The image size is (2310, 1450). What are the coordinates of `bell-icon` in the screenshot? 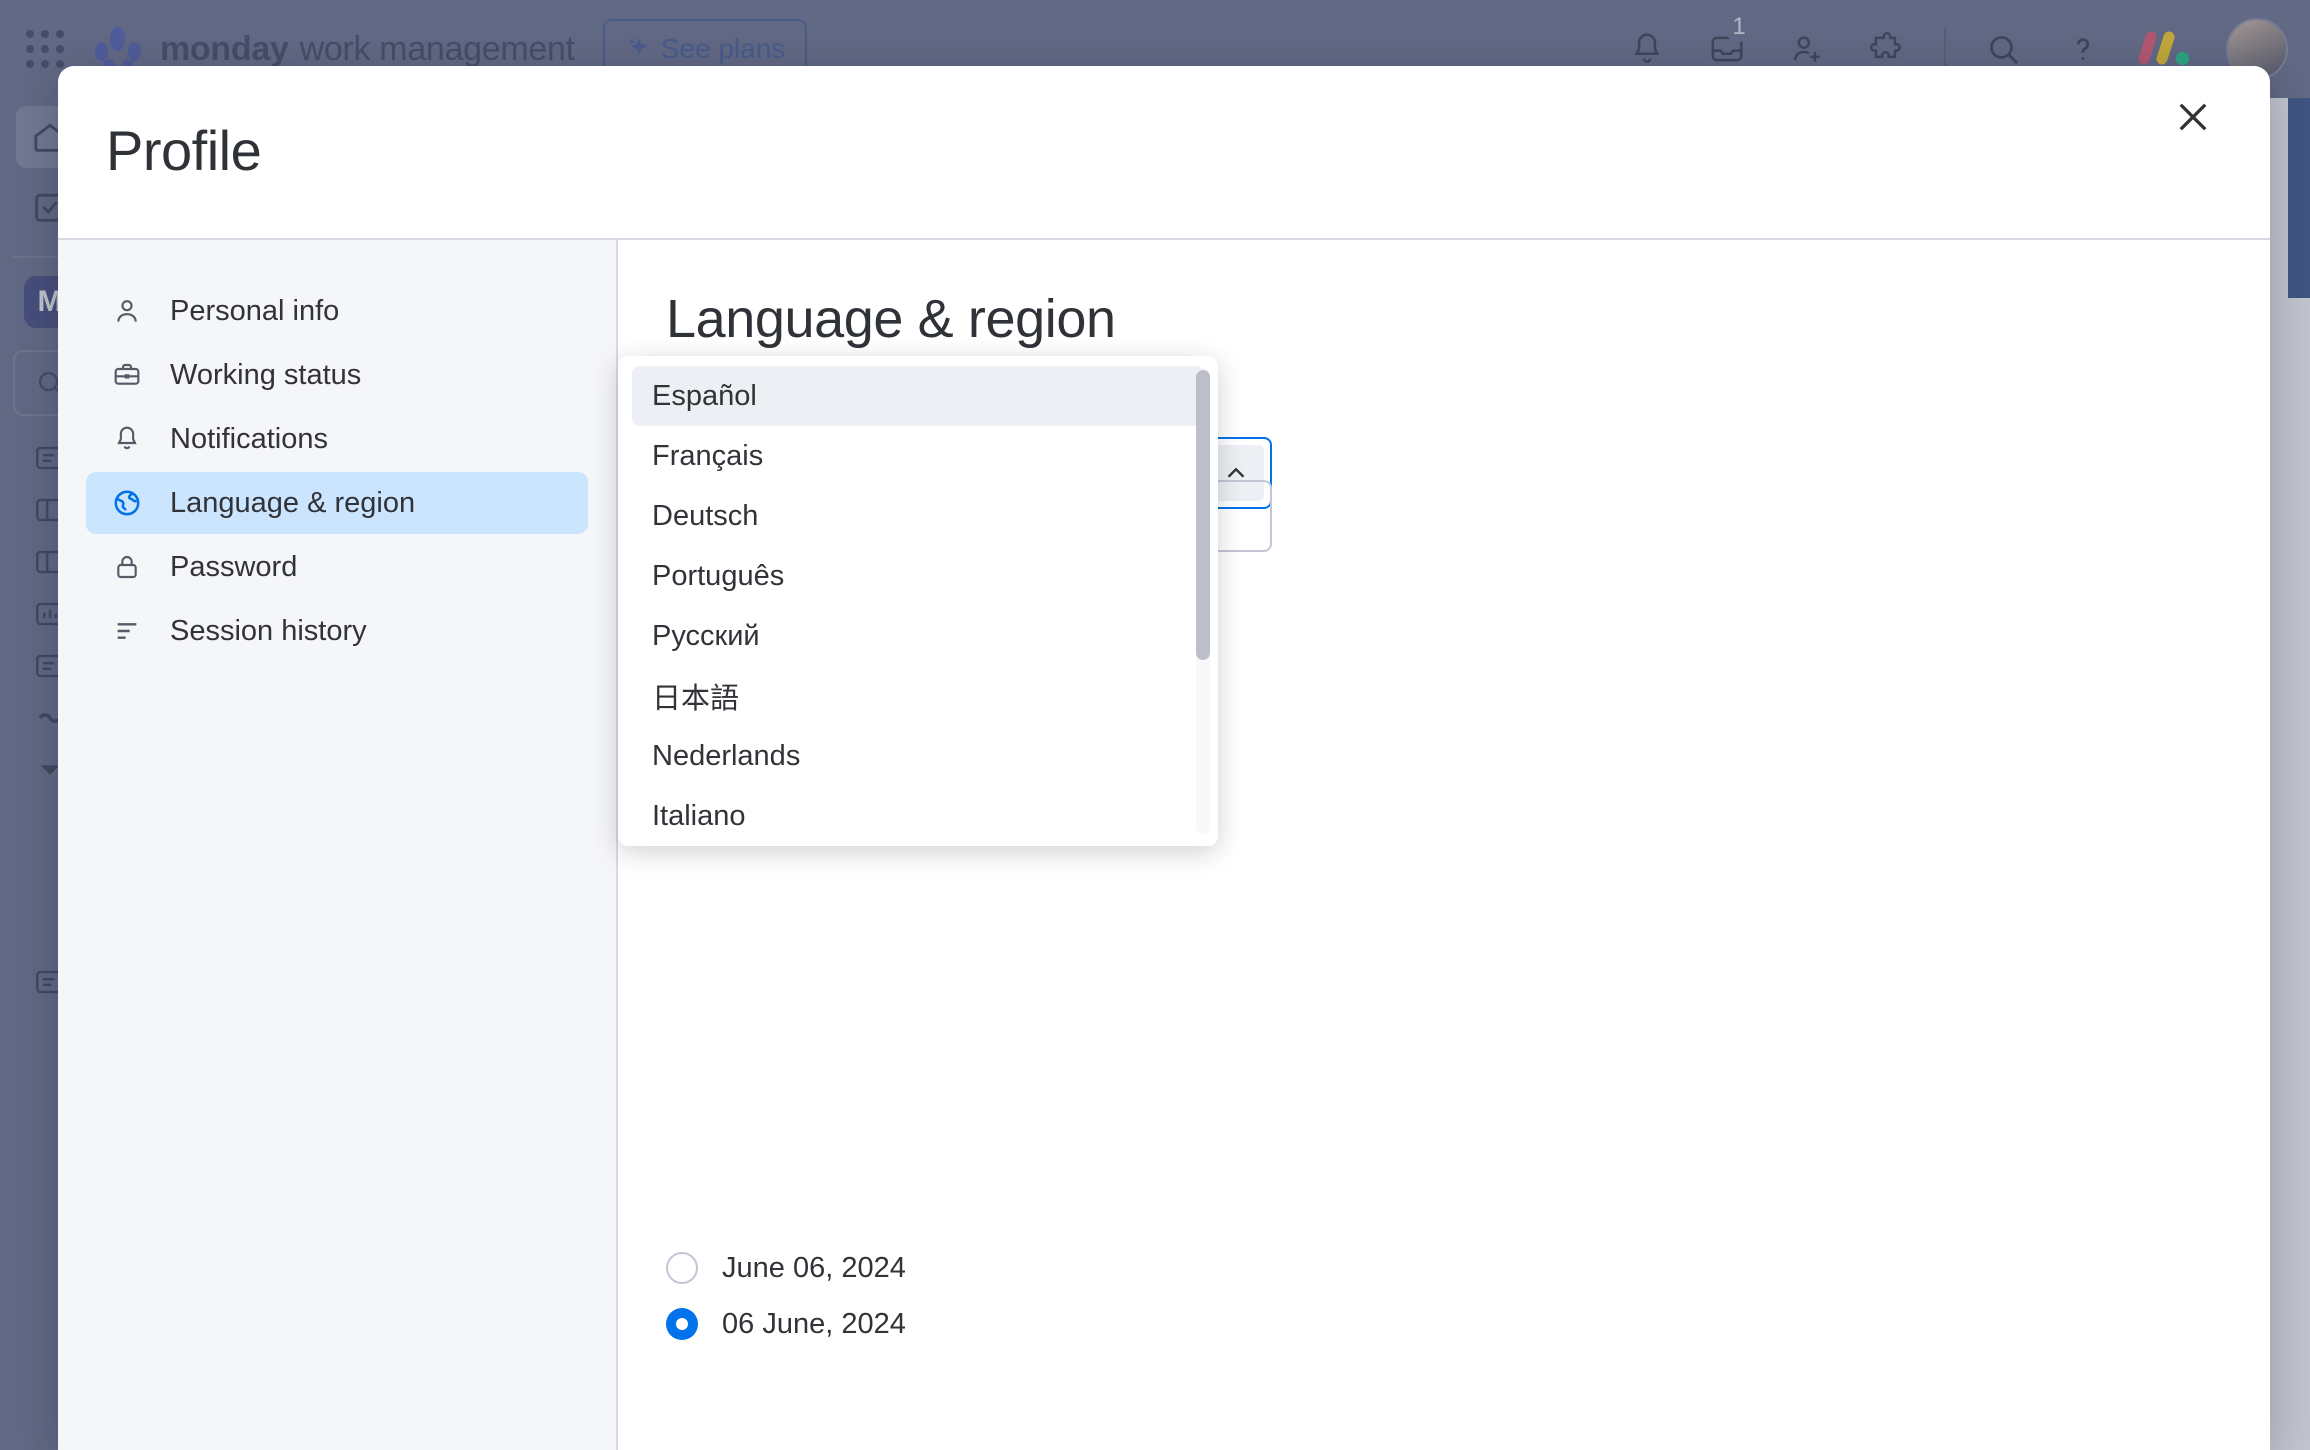 It's located at (127, 439).